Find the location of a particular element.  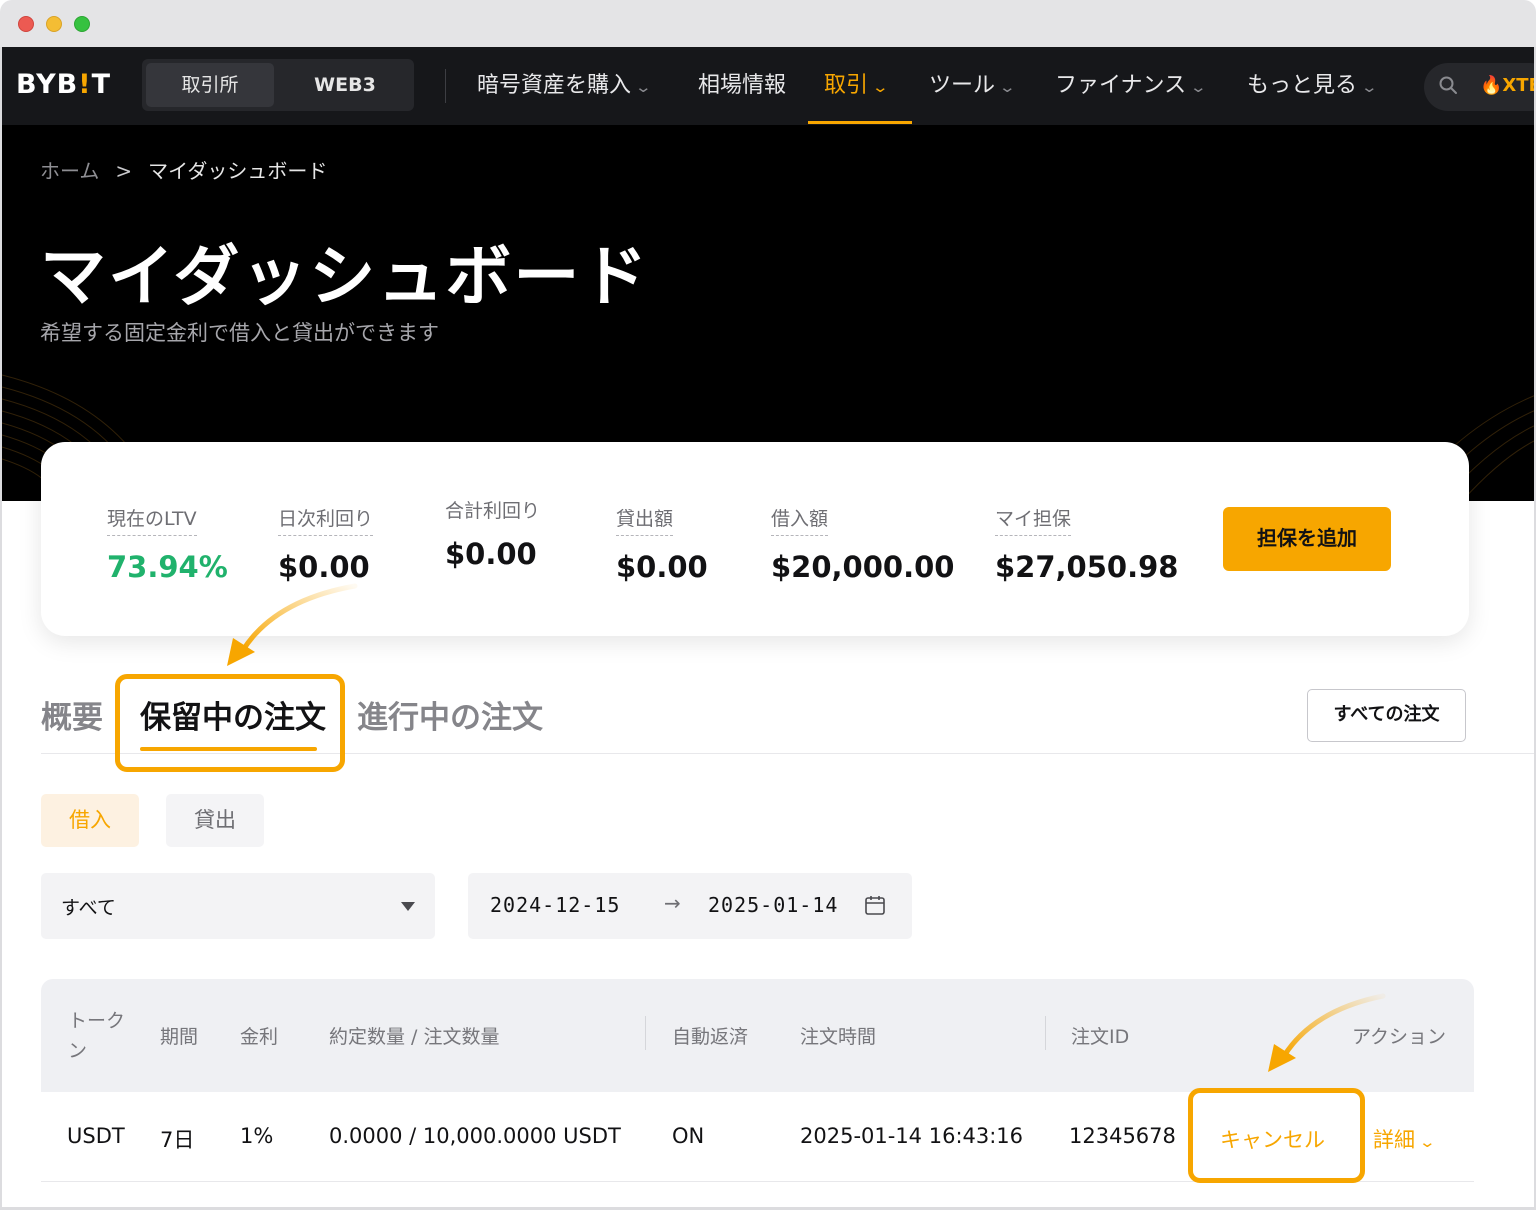

exchange-web3-switch: 取引所 WEB3 is located at coordinates (278, 85).